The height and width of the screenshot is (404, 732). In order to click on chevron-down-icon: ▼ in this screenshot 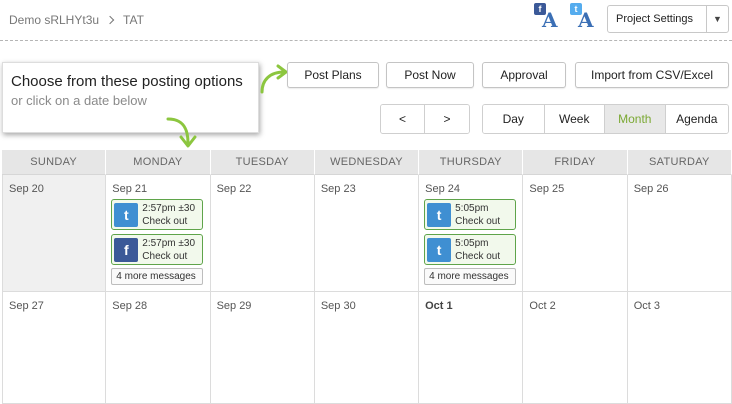, I will do `click(717, 19)`.